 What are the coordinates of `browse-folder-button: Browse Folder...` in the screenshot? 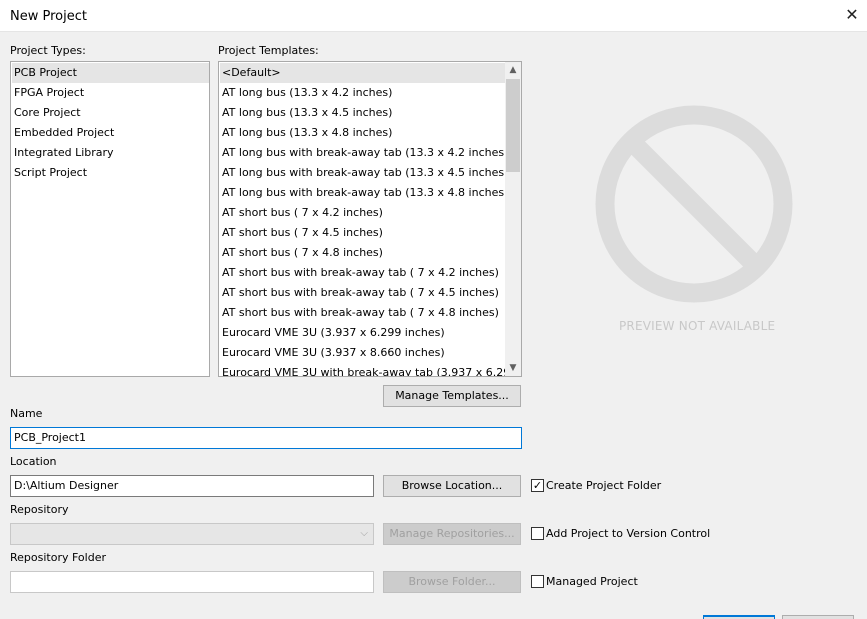 It's located at (452, 582).